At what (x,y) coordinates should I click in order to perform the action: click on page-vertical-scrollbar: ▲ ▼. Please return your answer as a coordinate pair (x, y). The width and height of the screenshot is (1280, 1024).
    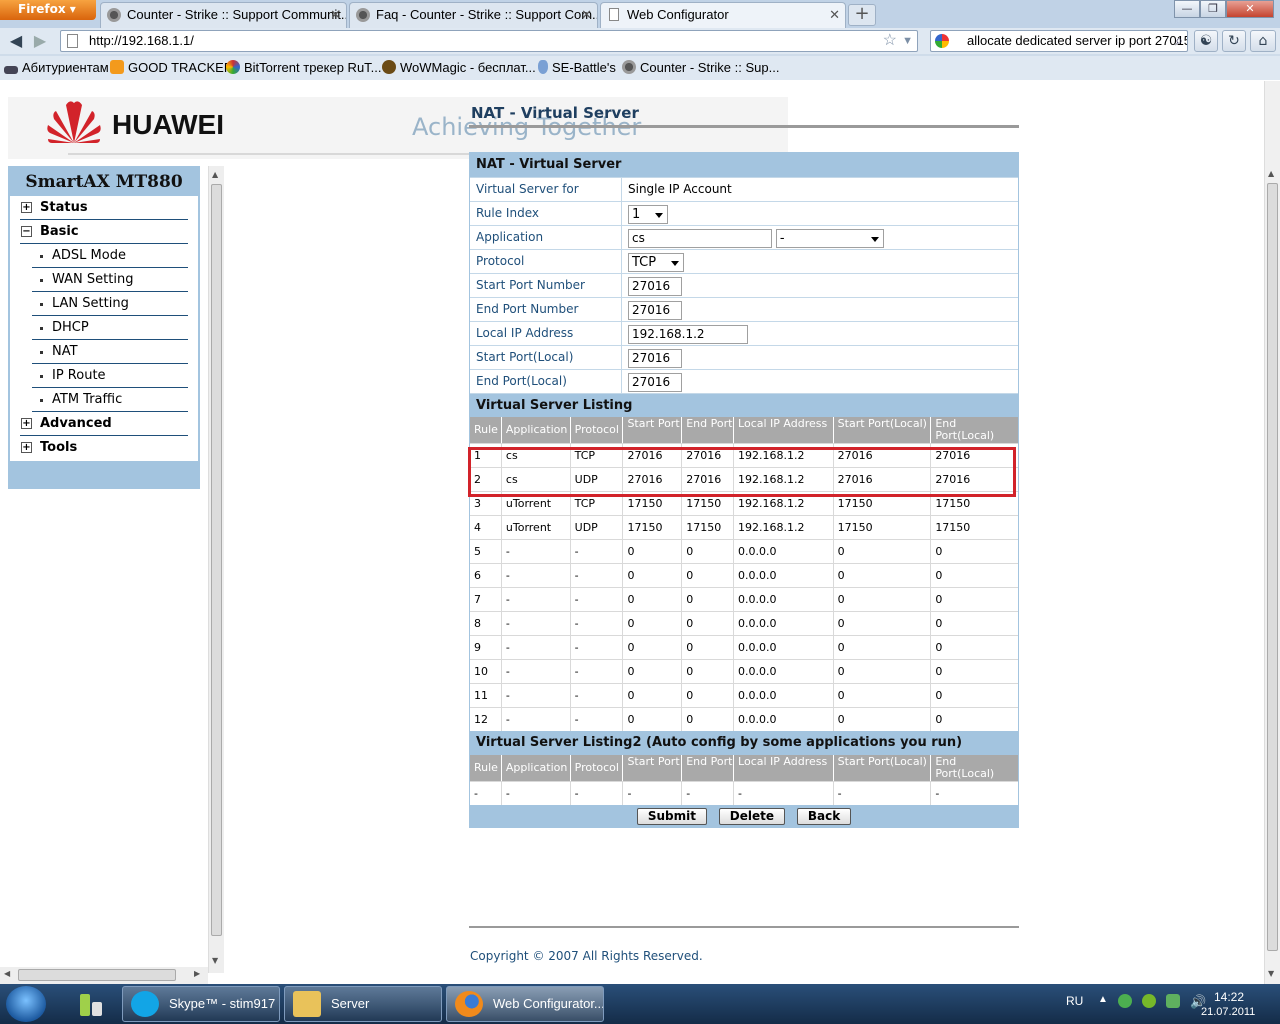
    Looking at the image, I should click on (1272, 532).